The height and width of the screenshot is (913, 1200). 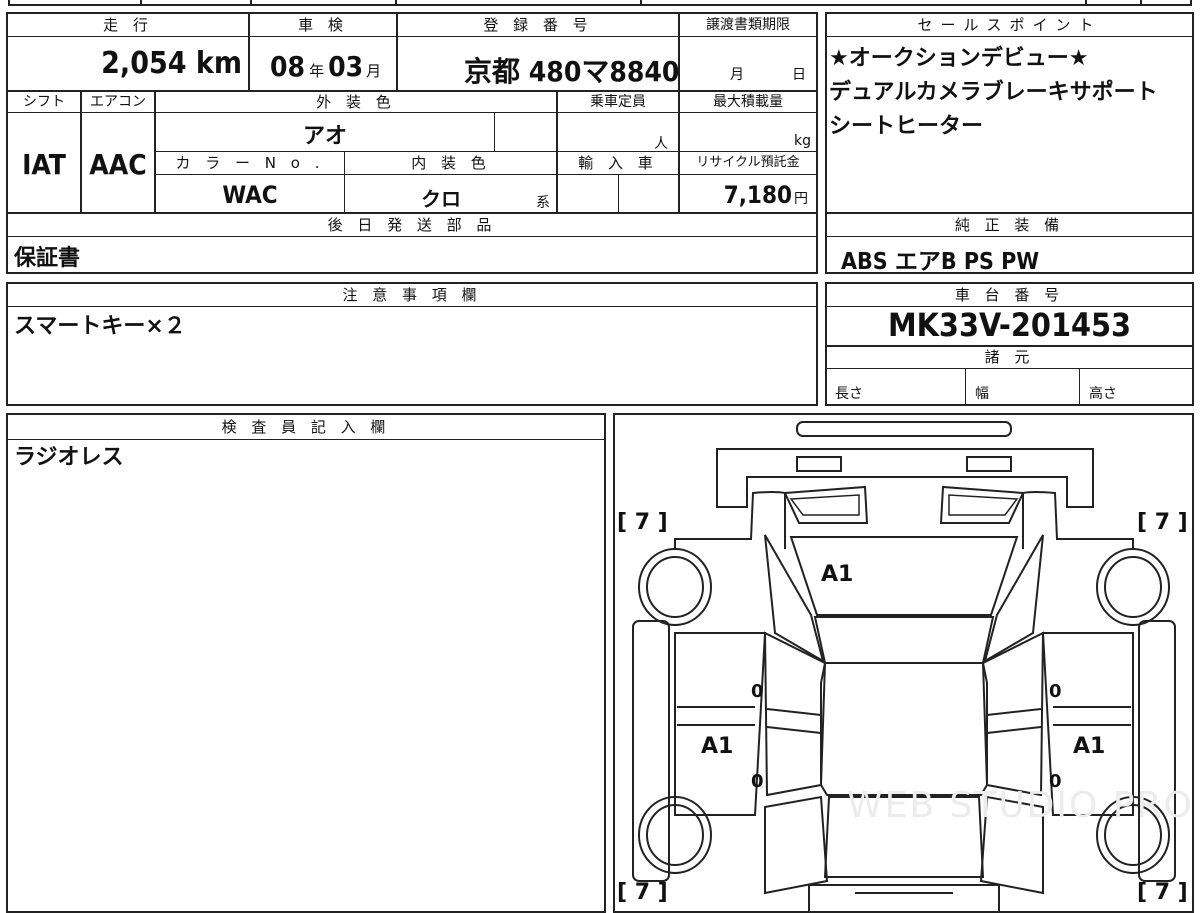 What do you see at coordinates (757, 691) in the screenshot?
I see `front-left-door-grade: 0` at bounding box center [757, 691].